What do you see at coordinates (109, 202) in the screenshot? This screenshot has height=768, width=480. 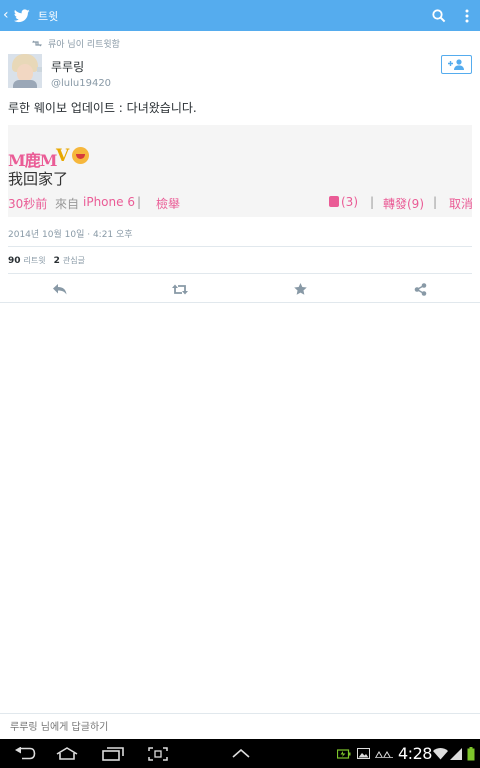 I see `weibo-source: iPhone 6` at bounding box center [109, 202].